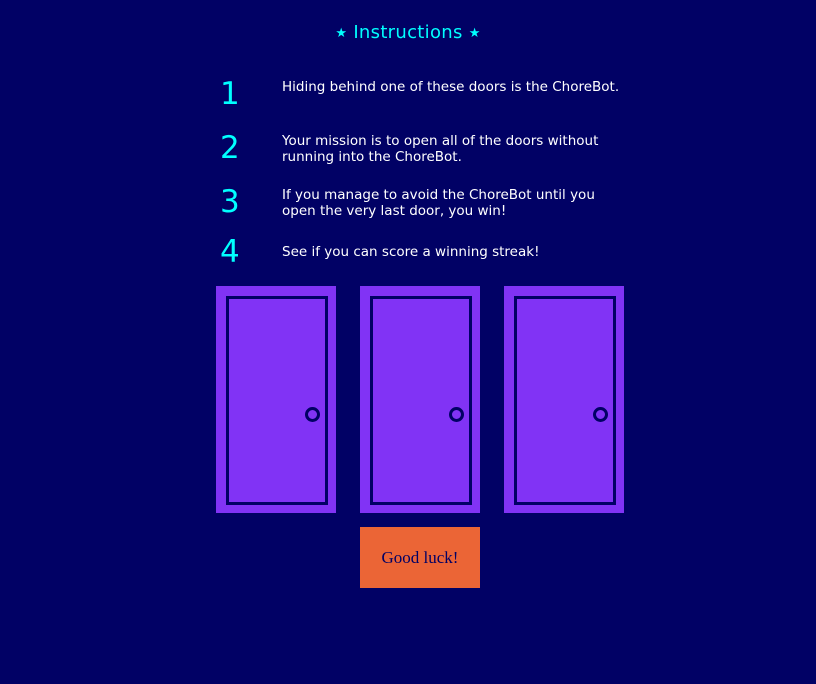 The height and width of the screenshot is (684, 816). Describe the element at coordinates (230, 148) in the screenshot. I see `step-number: 2` at that location.